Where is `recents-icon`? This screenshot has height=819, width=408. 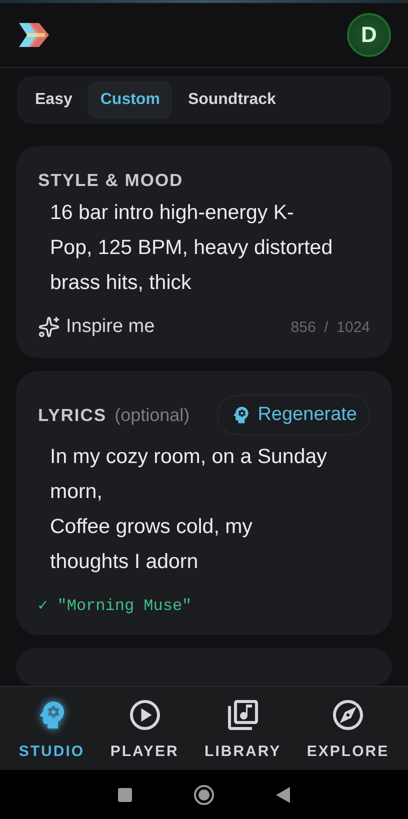
recents-icon is located at coordinates (125, 794).